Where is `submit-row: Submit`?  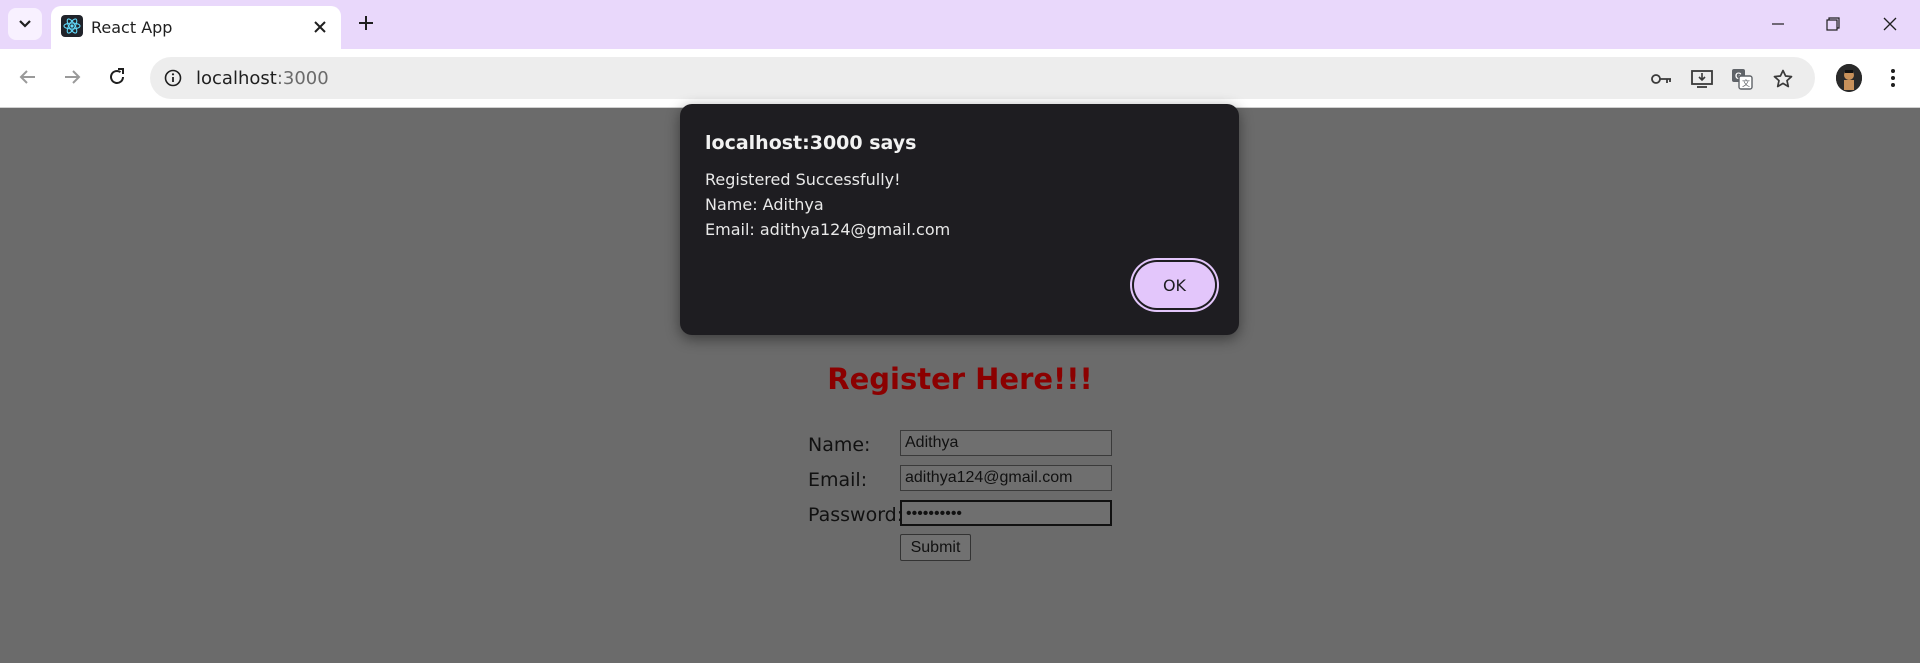 submit-row: Submit is located at coordinates (968, 548).